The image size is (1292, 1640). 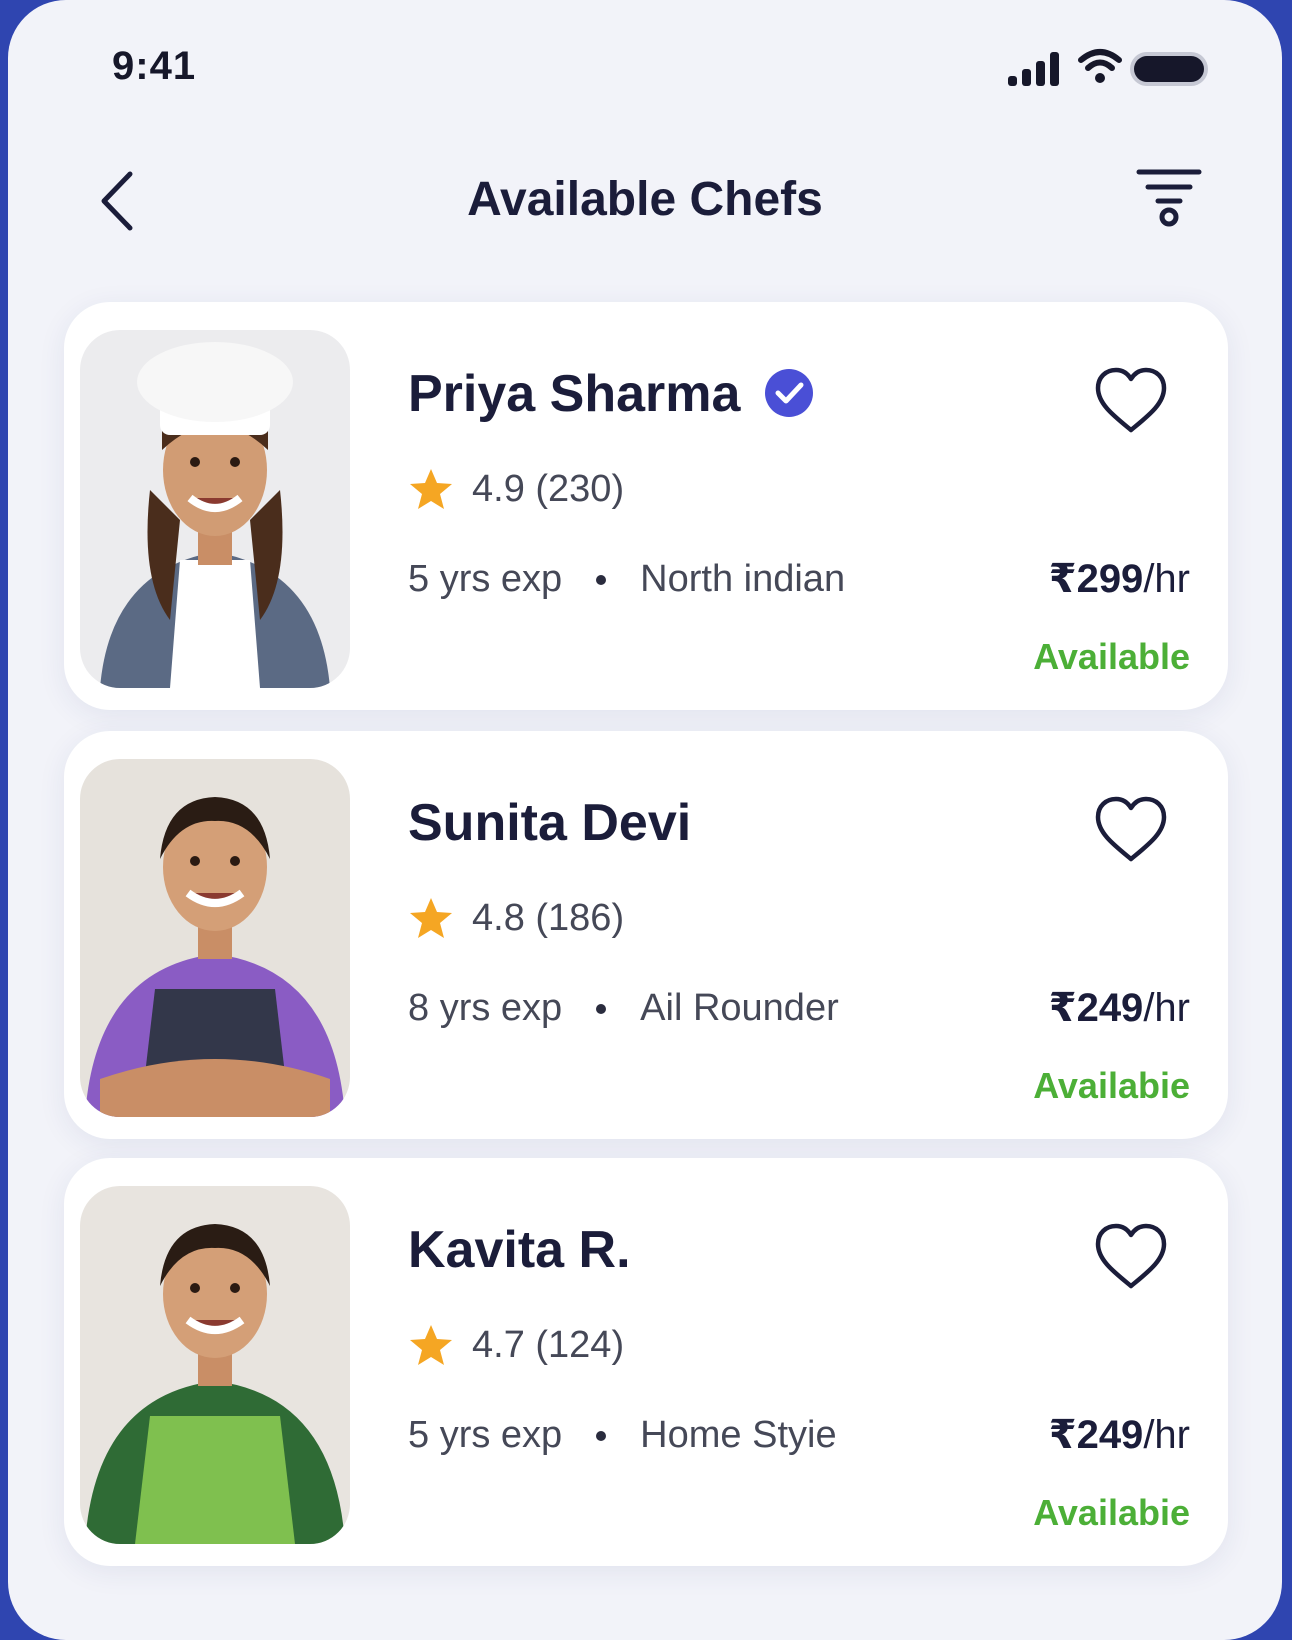 I want to click on signal-icon, so click(x=1033, y=69).